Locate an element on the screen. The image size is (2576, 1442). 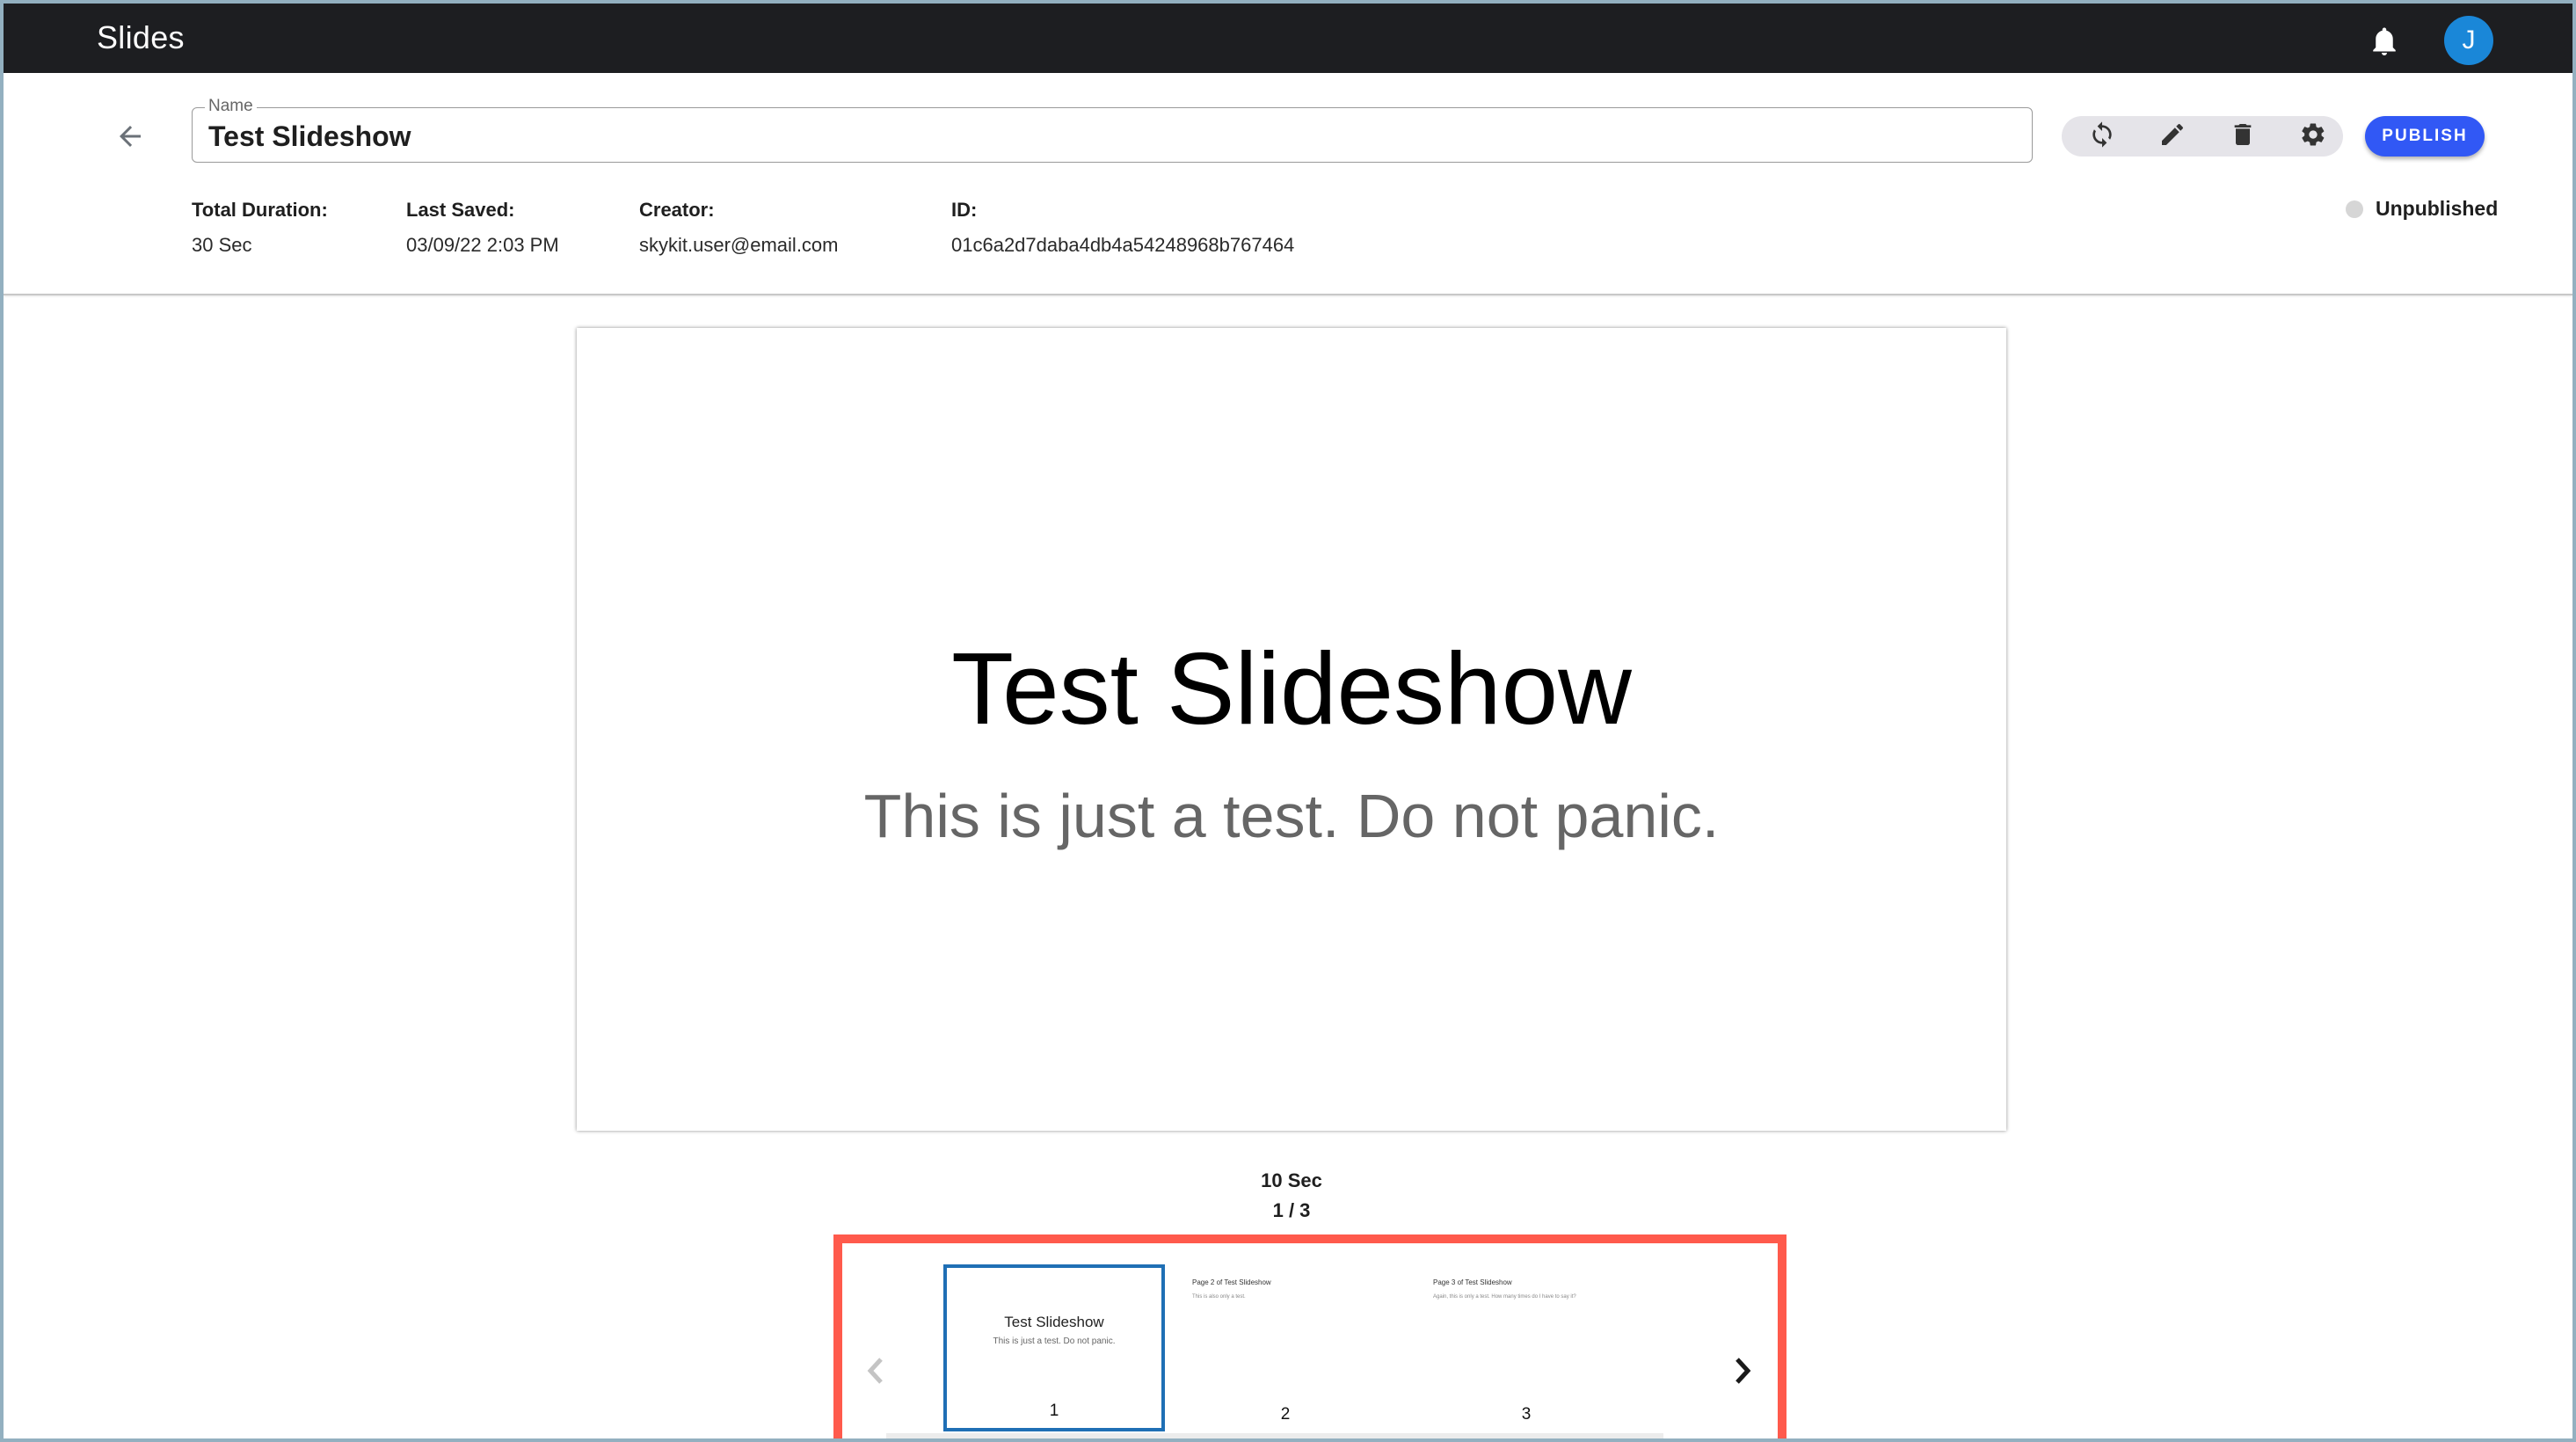
name-input is located at coordinates (1087, 136).